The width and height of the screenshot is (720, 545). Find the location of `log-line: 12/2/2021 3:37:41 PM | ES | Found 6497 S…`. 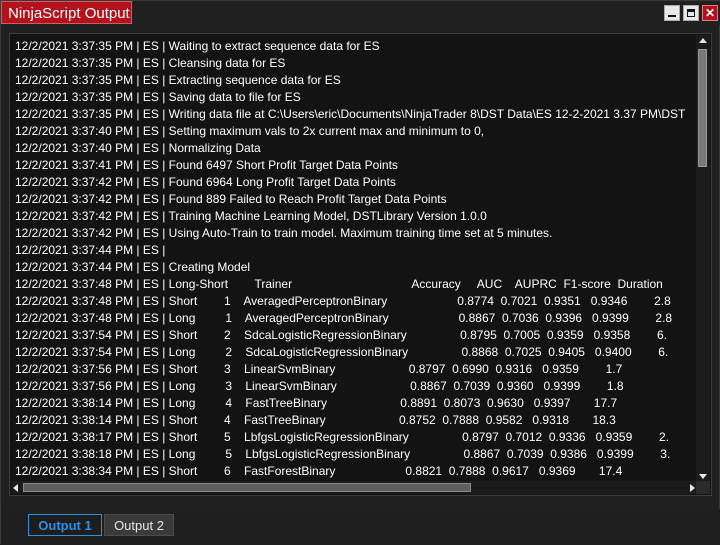

log-line: 12/2/2021 3:37:41 PM | ES | Found 6497 S… is located at coordinates (206, 165).